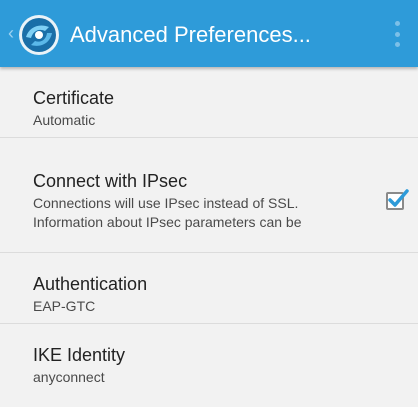  Describe the element at coordinates (69, 377) in the screenshot. I see `pref-ike-identity-summary: anyconnect` at that location.